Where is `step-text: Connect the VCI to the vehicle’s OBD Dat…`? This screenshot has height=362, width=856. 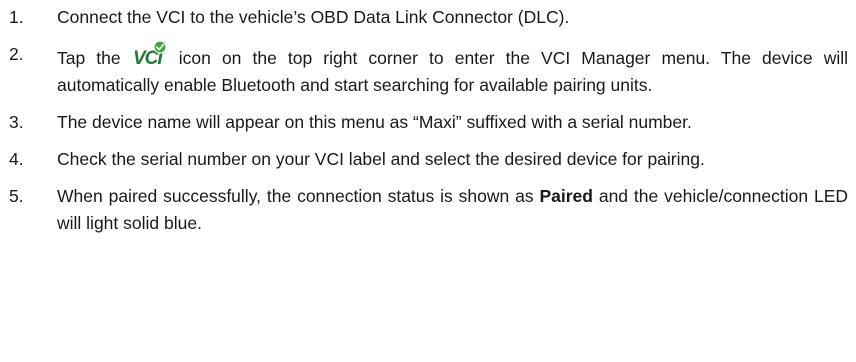 step-text: Connect the VCI to the vehicle’s OBD Dat… is located at coordinates (313, 17).